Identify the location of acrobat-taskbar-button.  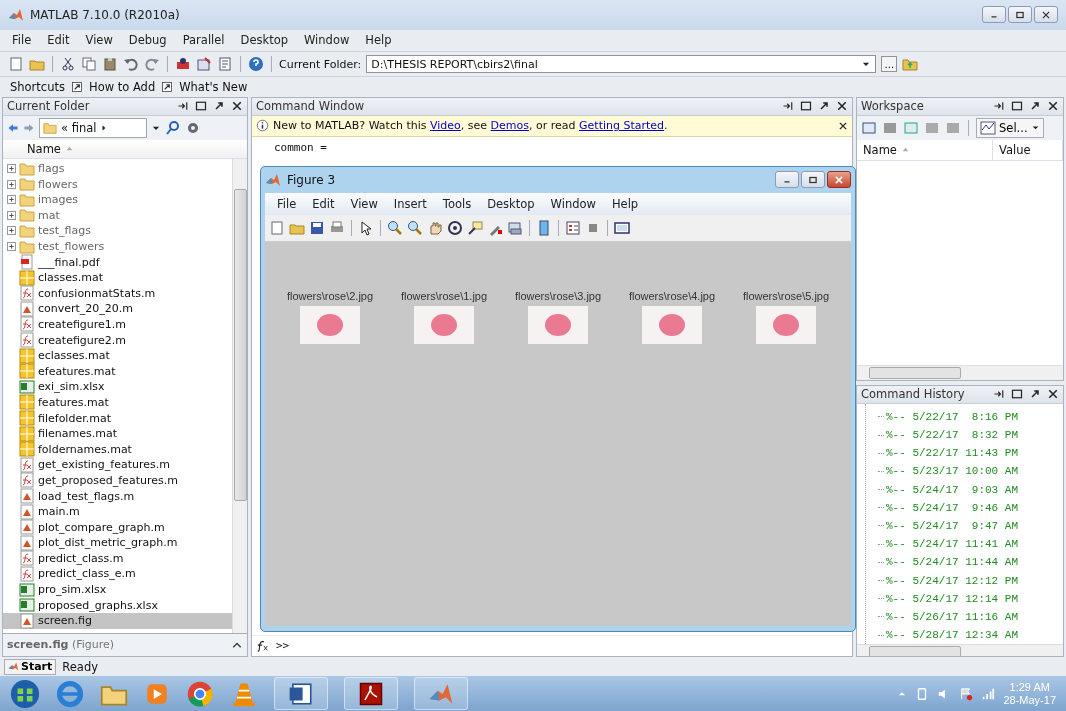
(371, 694).